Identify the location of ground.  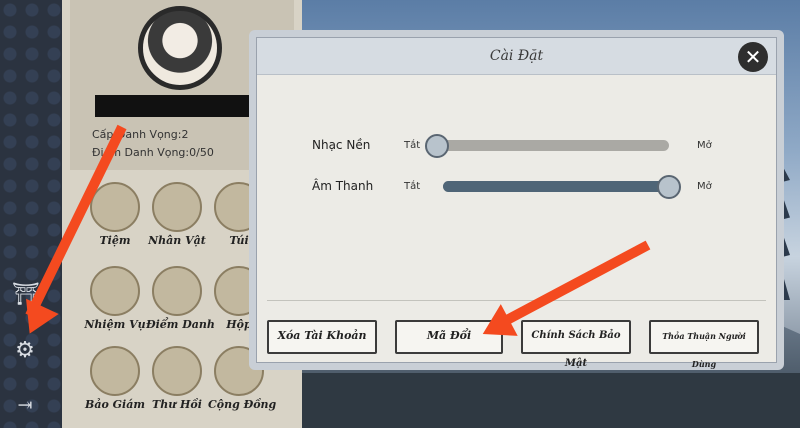
(520, 400).